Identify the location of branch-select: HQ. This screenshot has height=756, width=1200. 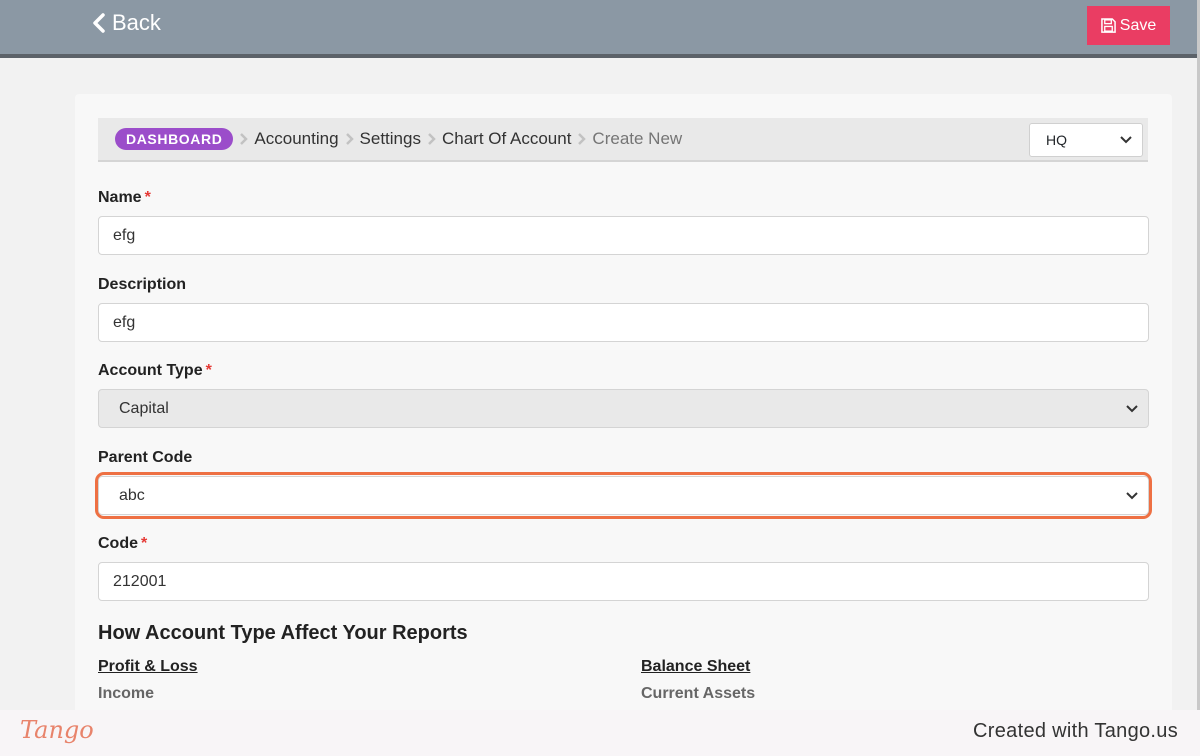
(1086, 140).